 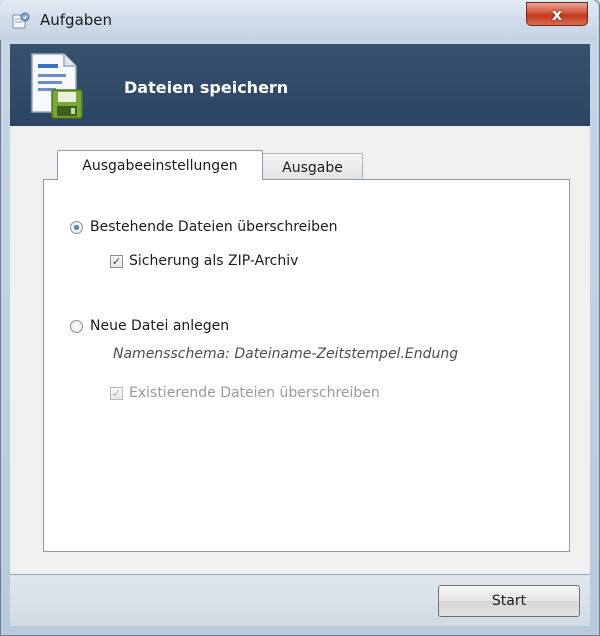 I want to click on checkbox-checked: ✓, so click(x=116, y=261).